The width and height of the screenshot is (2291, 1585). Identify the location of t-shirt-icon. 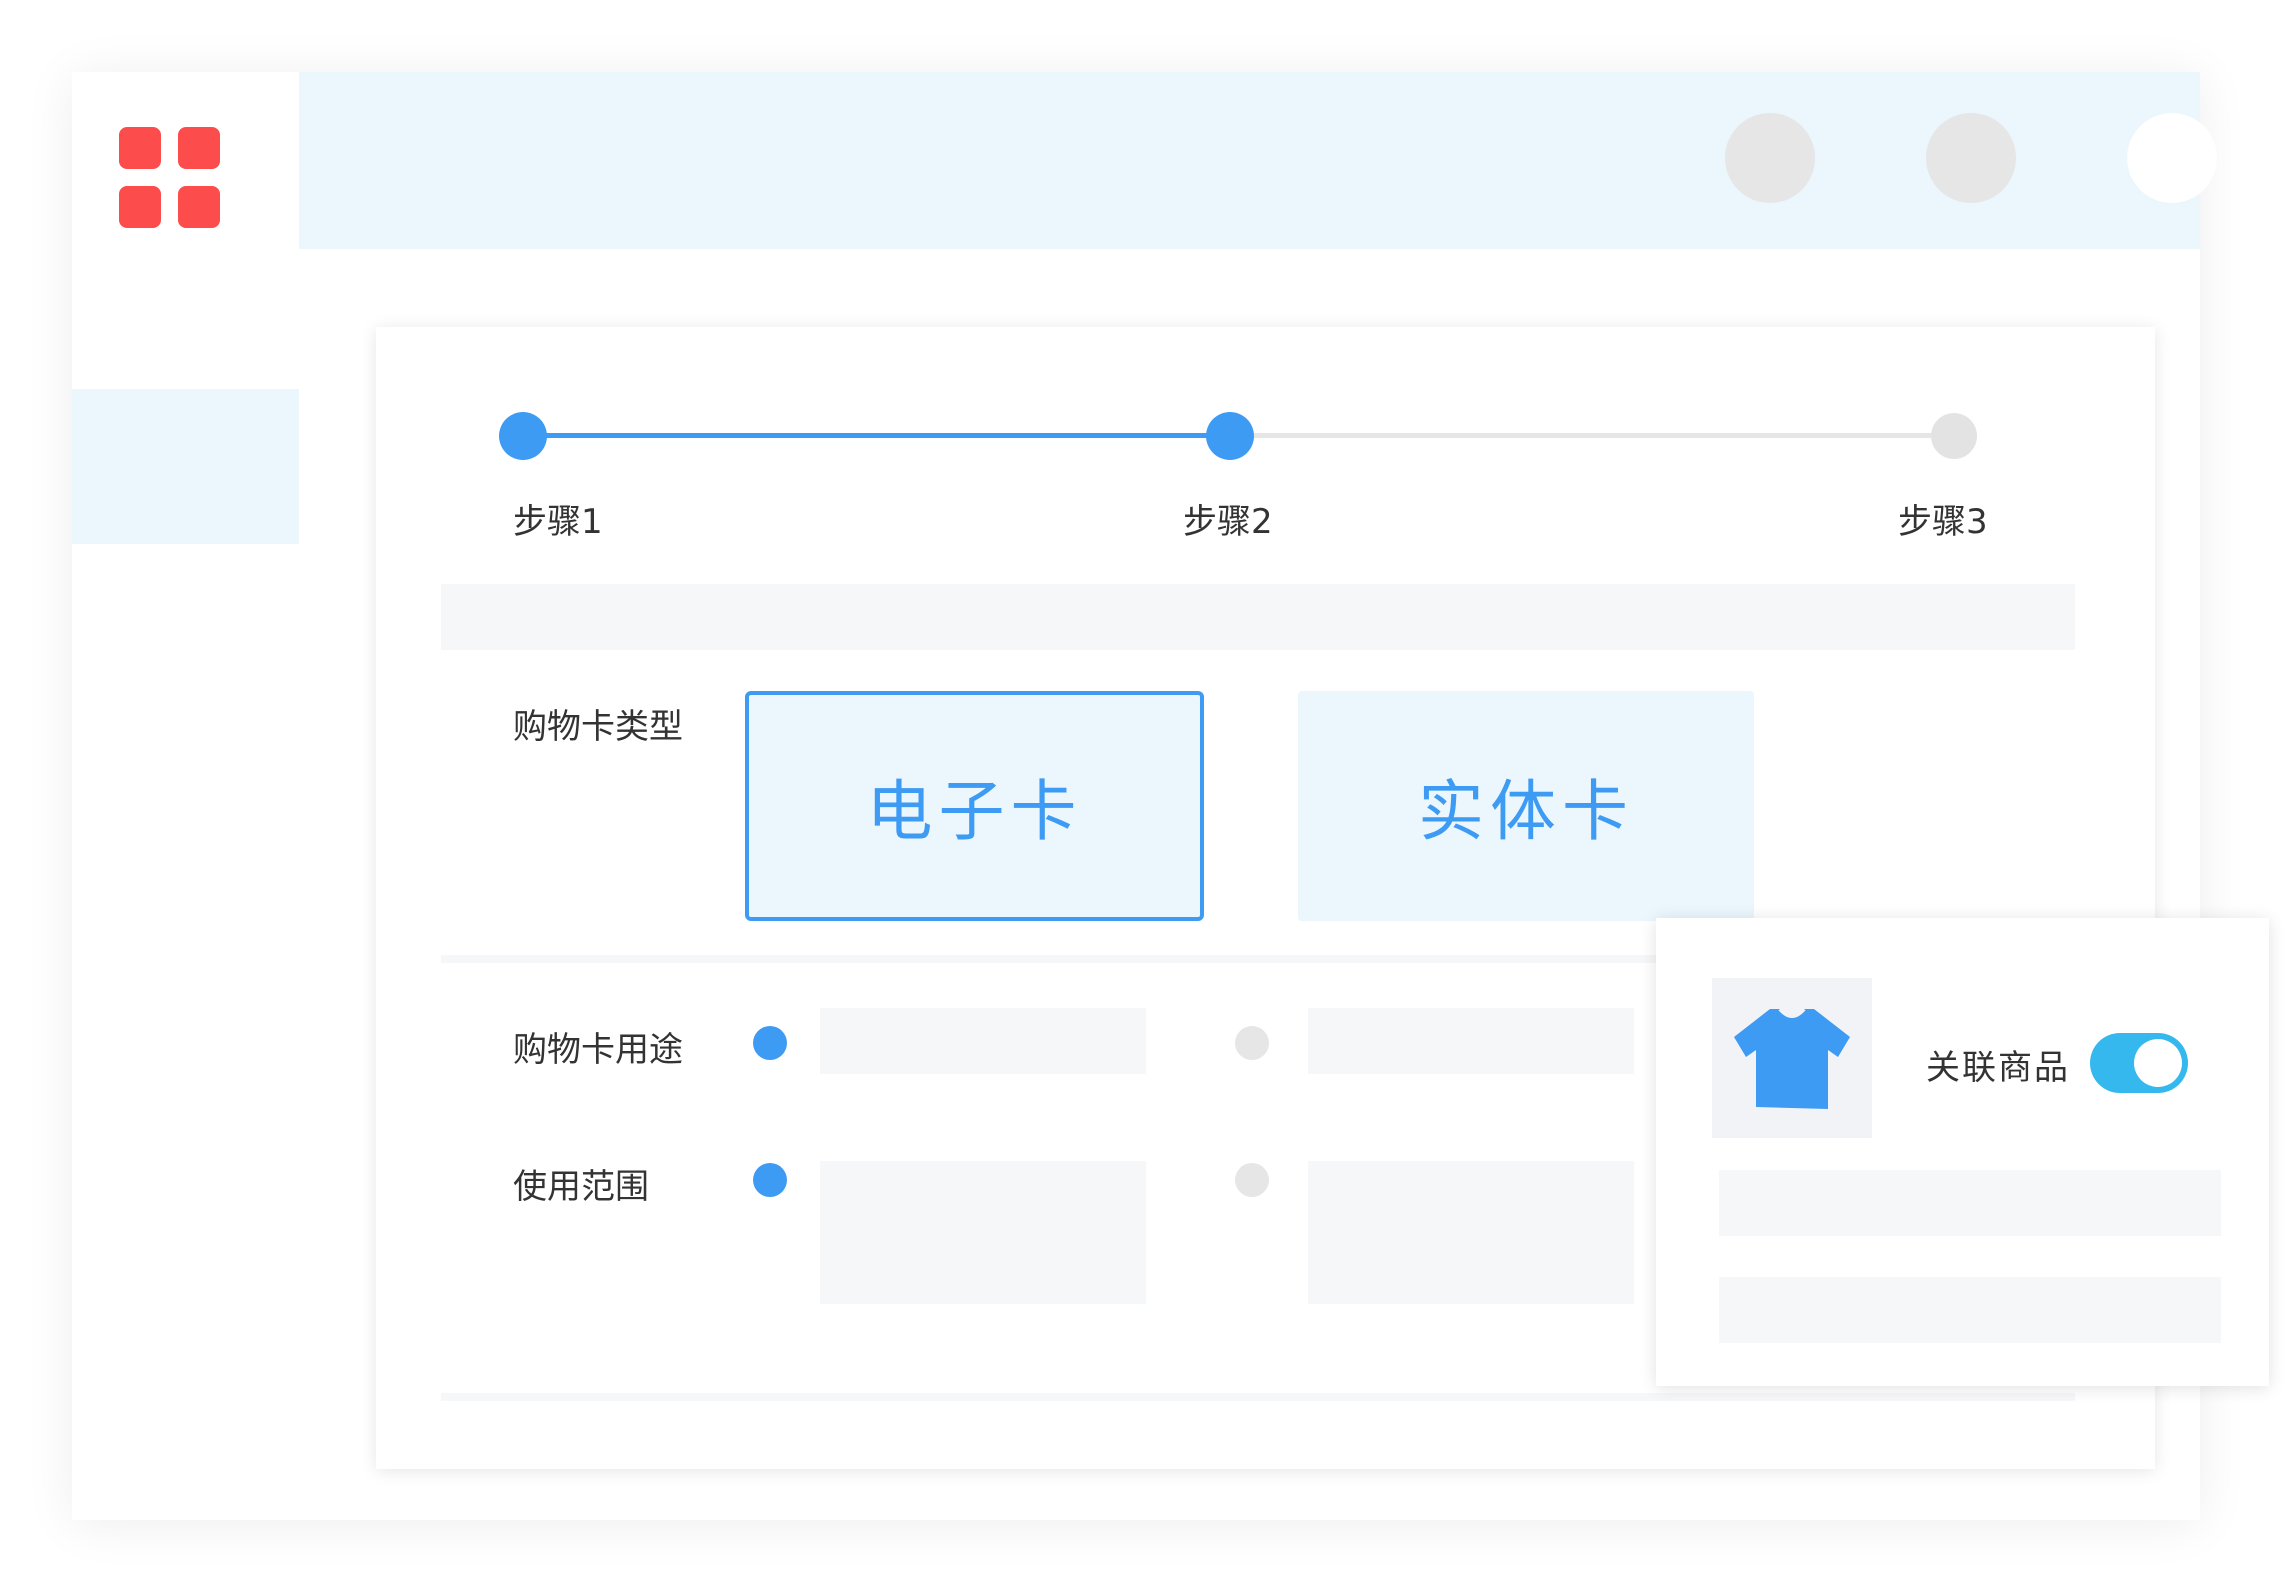
(1792, 1058).